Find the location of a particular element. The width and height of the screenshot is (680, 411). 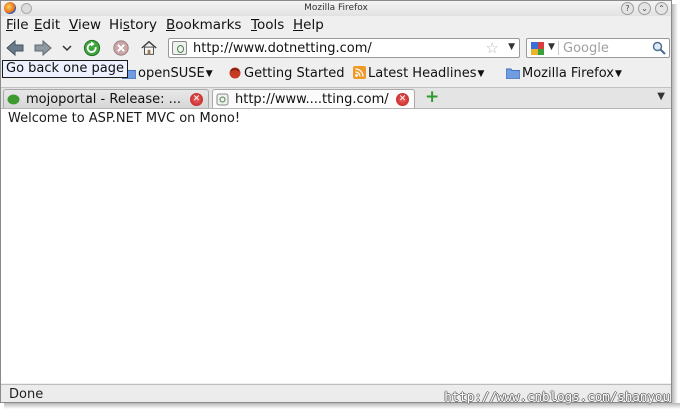

folder-icon is located at coordinates (513, 73).